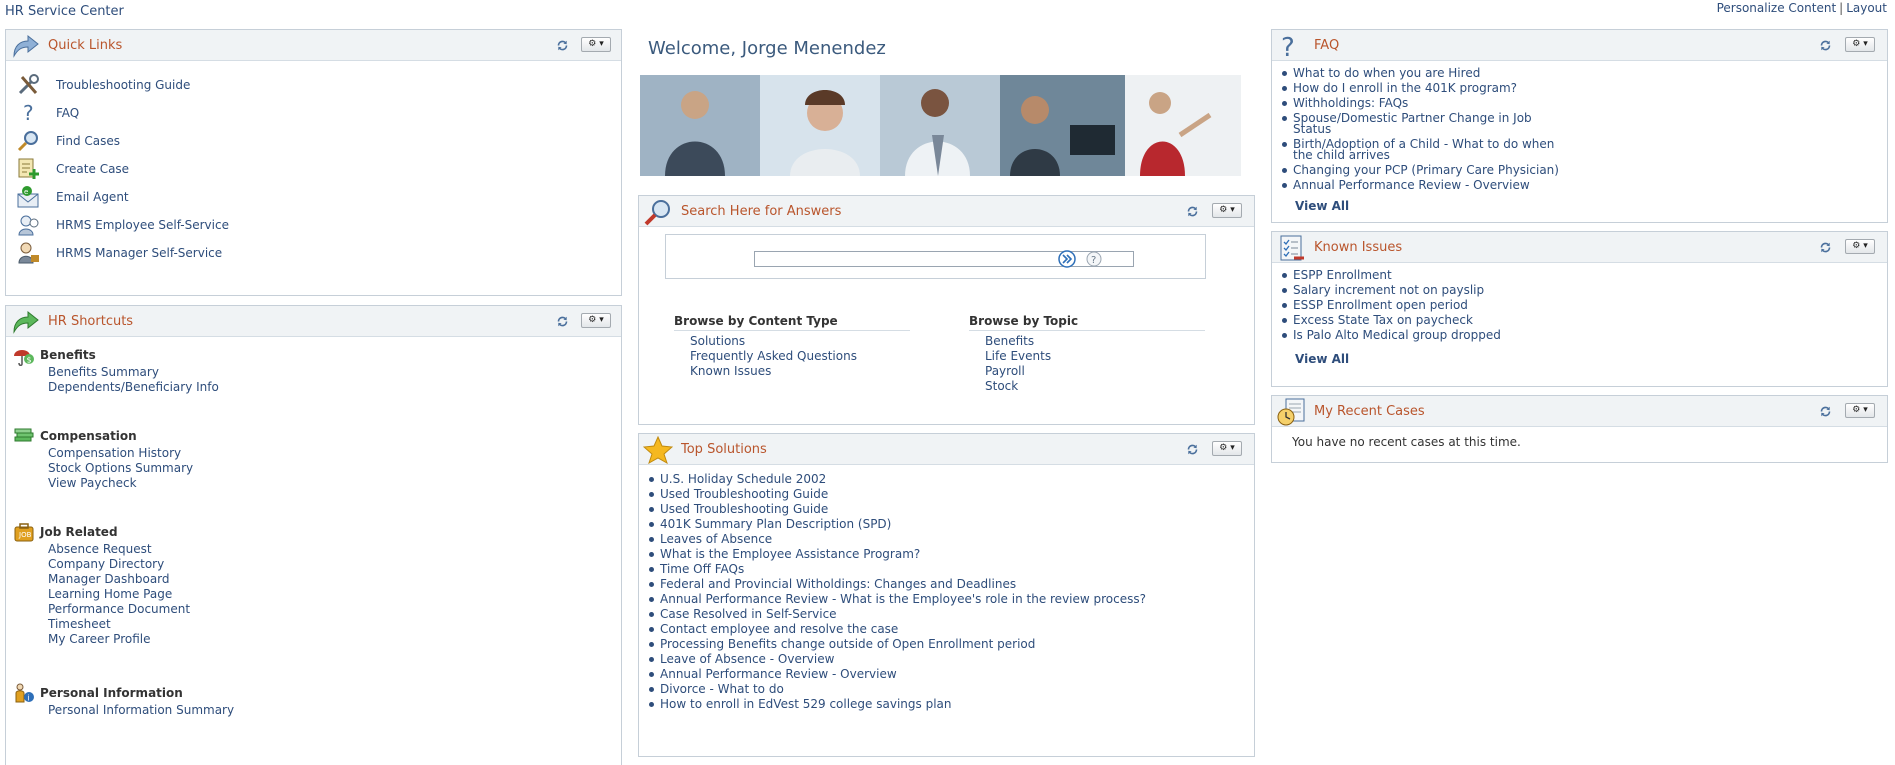  Describe the element at coordinates (1426, 103) in the screenshot. I see `faq-link: Withholdings: FAQs` at that location.